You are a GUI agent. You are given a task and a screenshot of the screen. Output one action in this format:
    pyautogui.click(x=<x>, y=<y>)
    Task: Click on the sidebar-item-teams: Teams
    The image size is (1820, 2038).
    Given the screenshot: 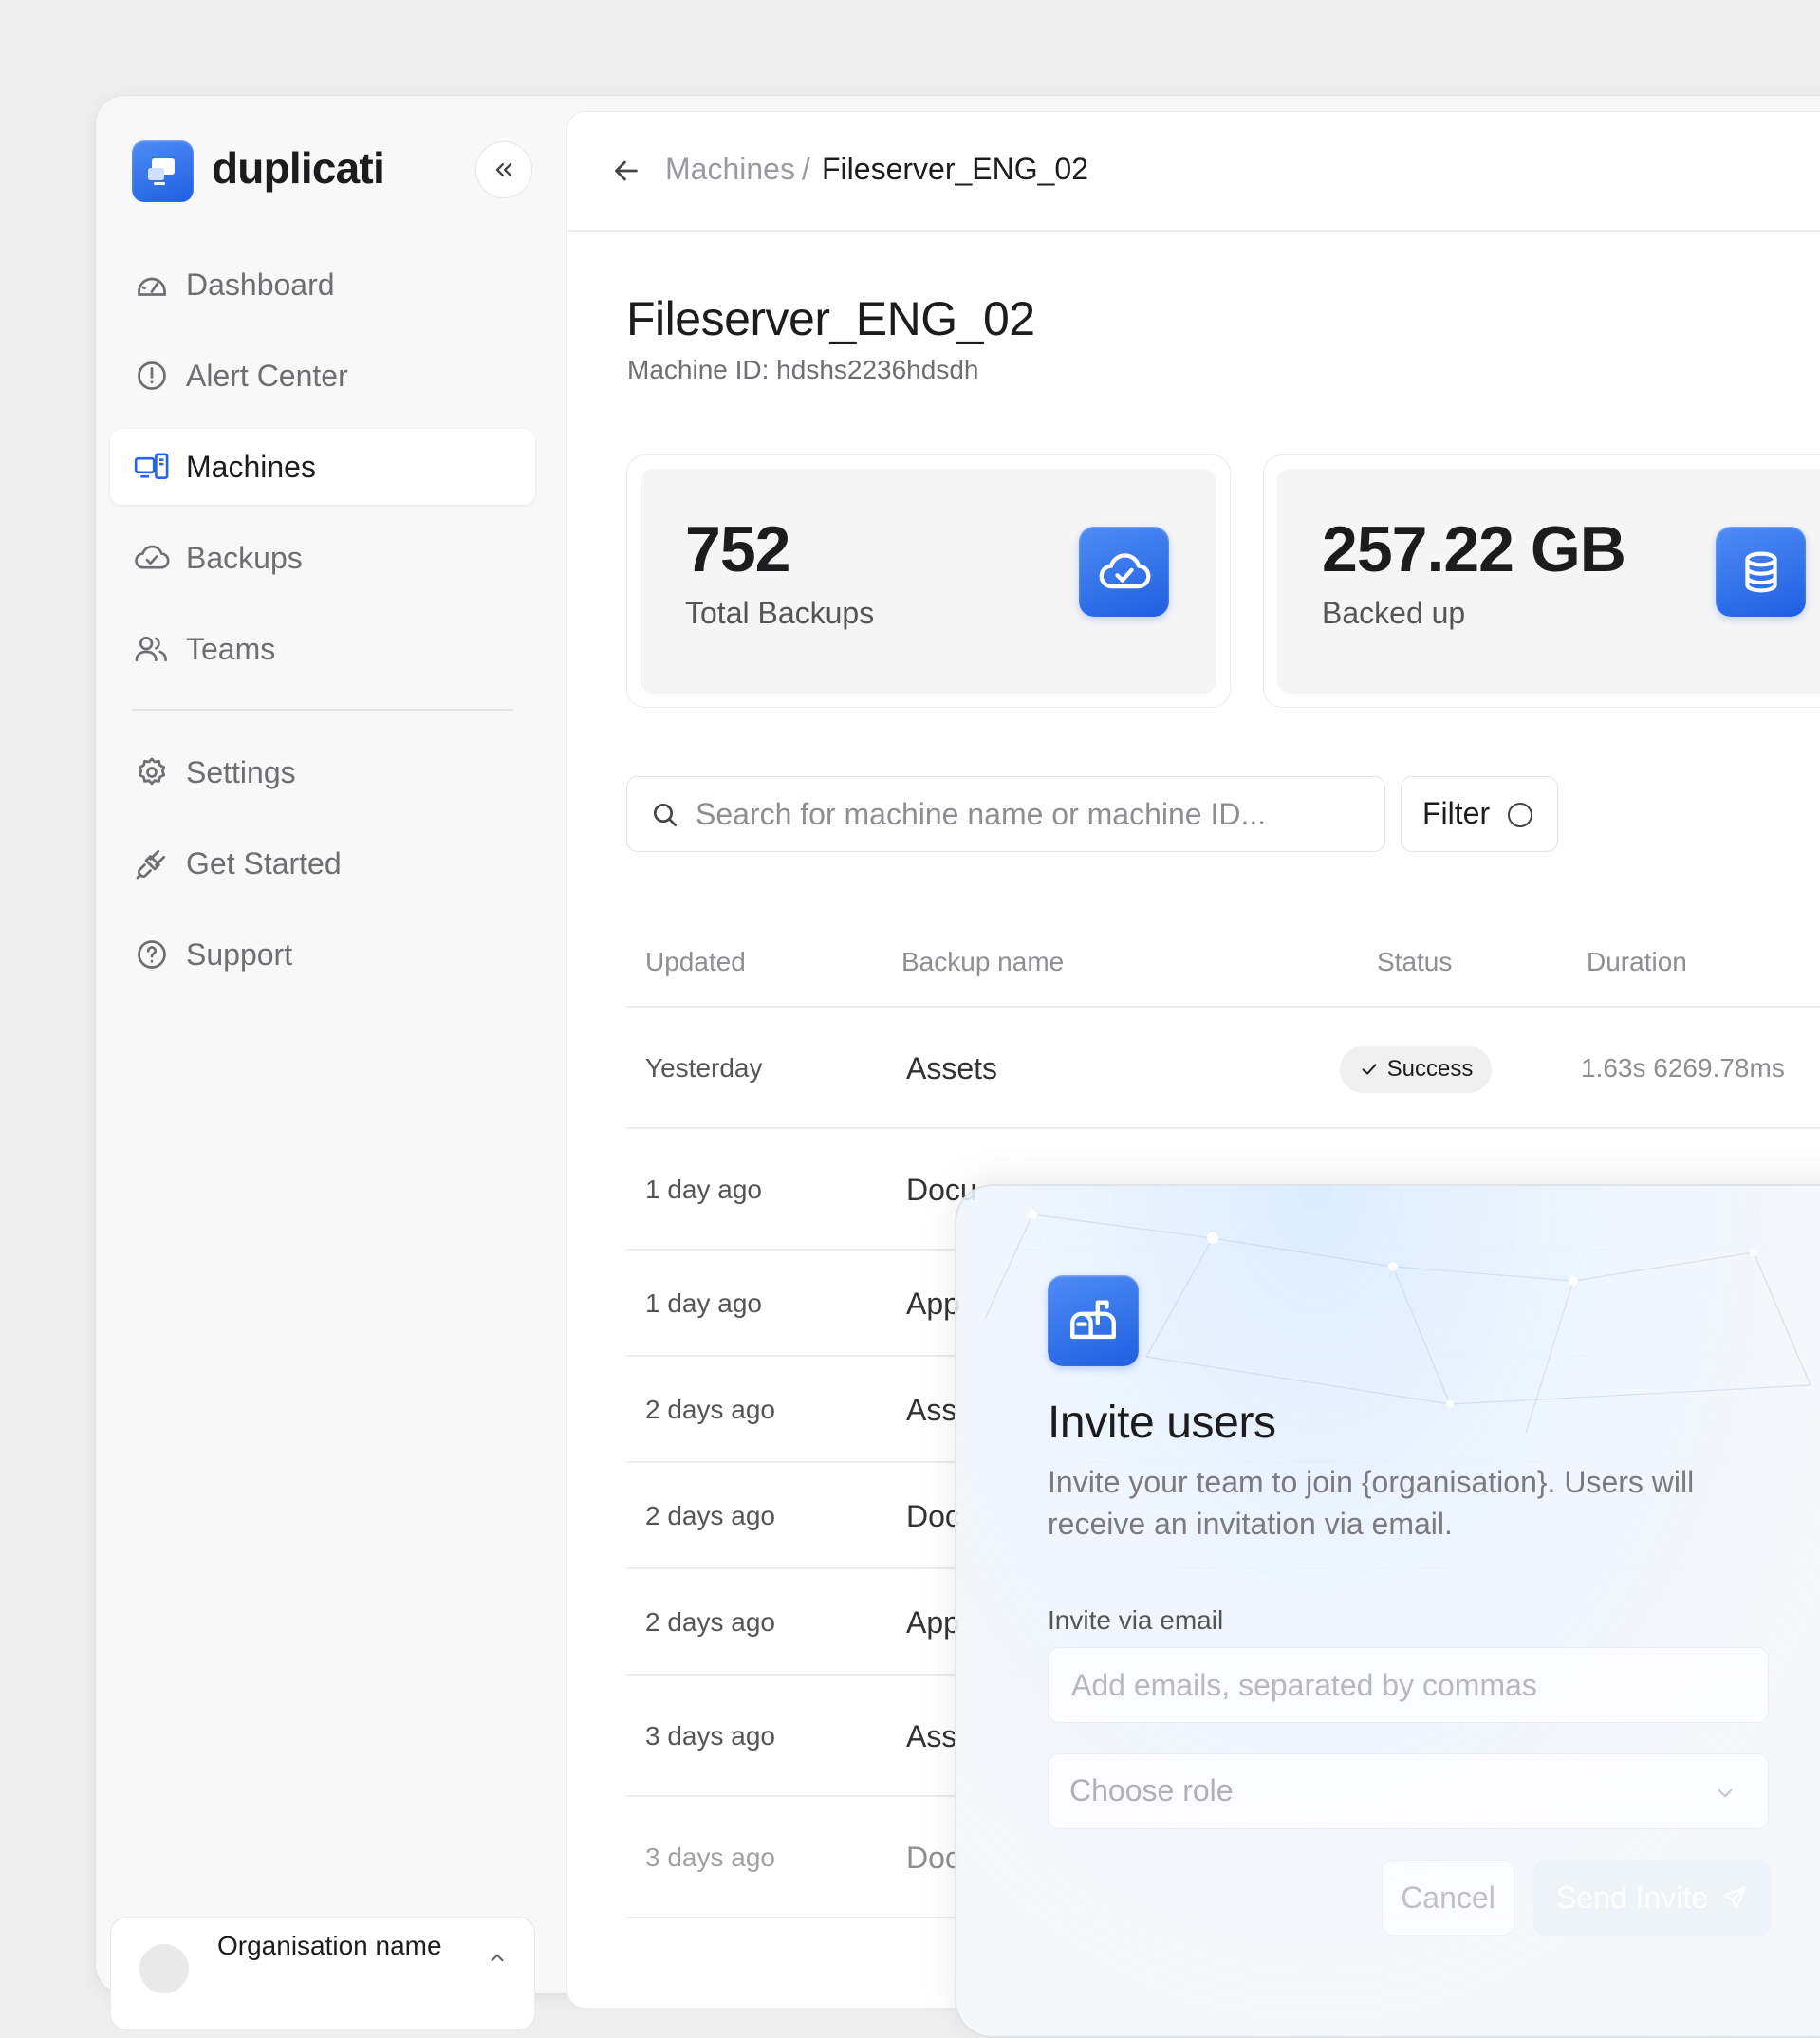 What is the action you would take?
    pyautogui.click(x=322, y=649)
    